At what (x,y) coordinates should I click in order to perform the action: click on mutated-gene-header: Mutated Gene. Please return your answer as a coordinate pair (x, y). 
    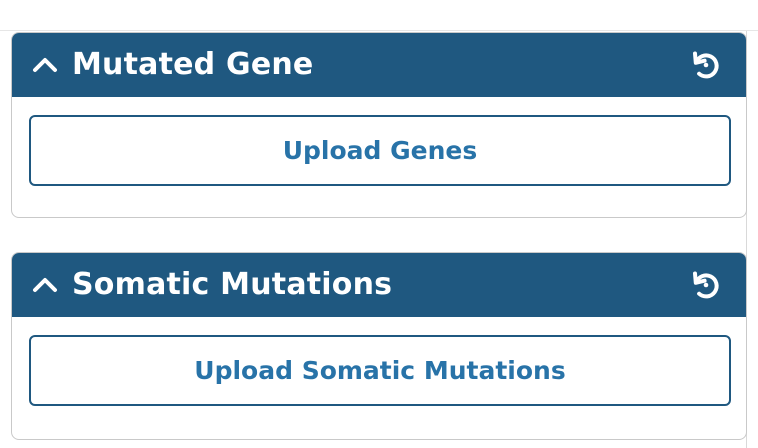
    Looking at the image, I should click on (379, 65).